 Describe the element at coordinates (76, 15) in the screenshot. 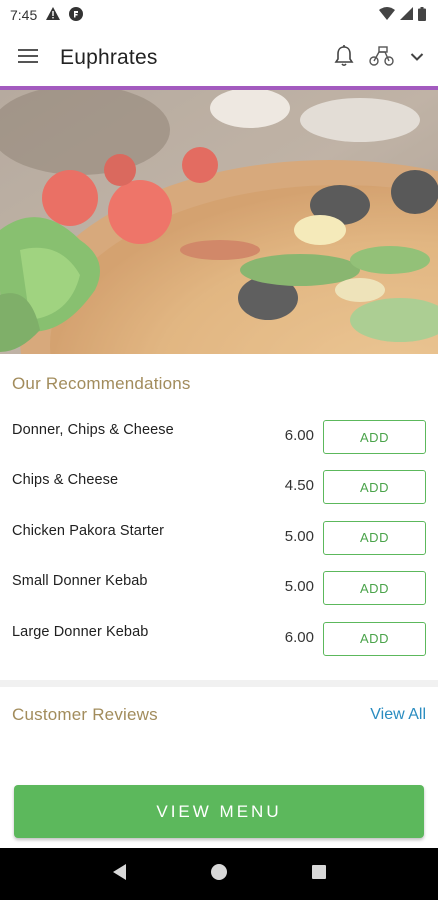

I see `app-notification-icon` at that location.